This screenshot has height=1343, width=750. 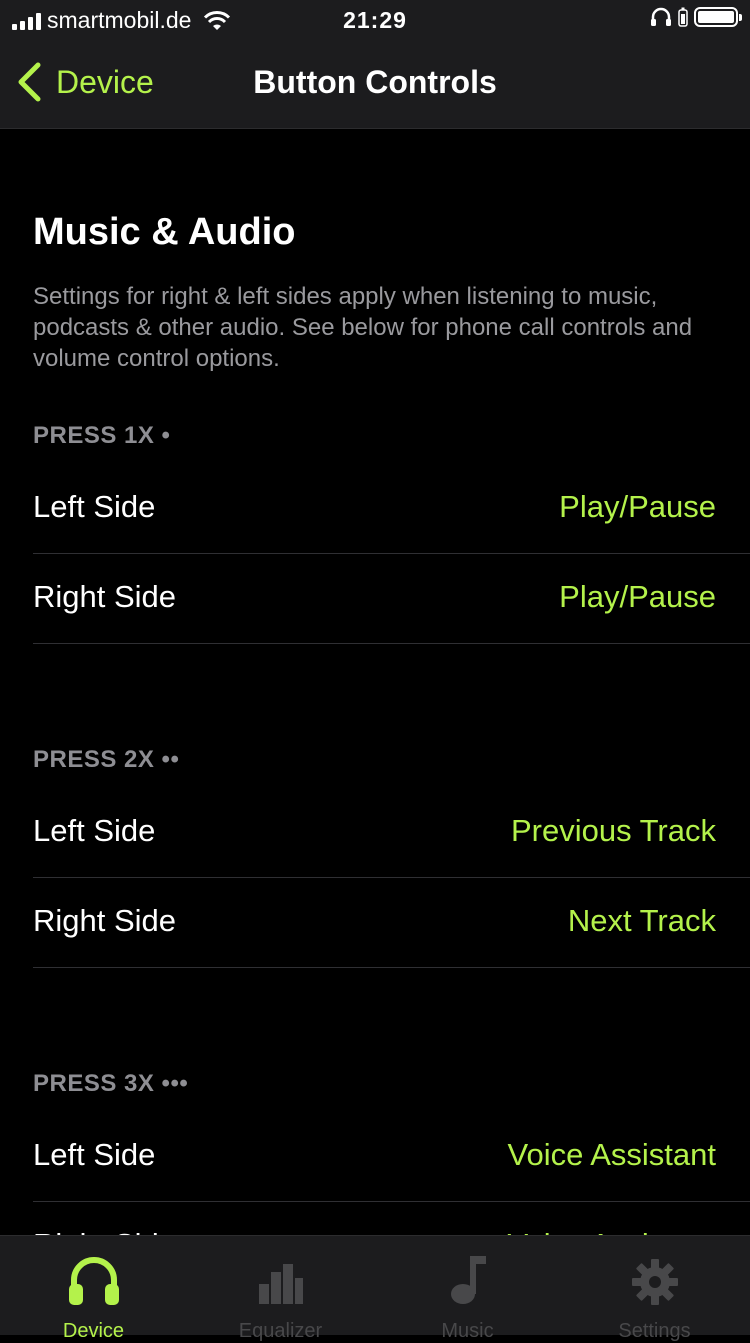 What do you see at coordinates (93, 1281) in the screenshot?
I see `headphones-icon` at bounding box center [93, 1281].